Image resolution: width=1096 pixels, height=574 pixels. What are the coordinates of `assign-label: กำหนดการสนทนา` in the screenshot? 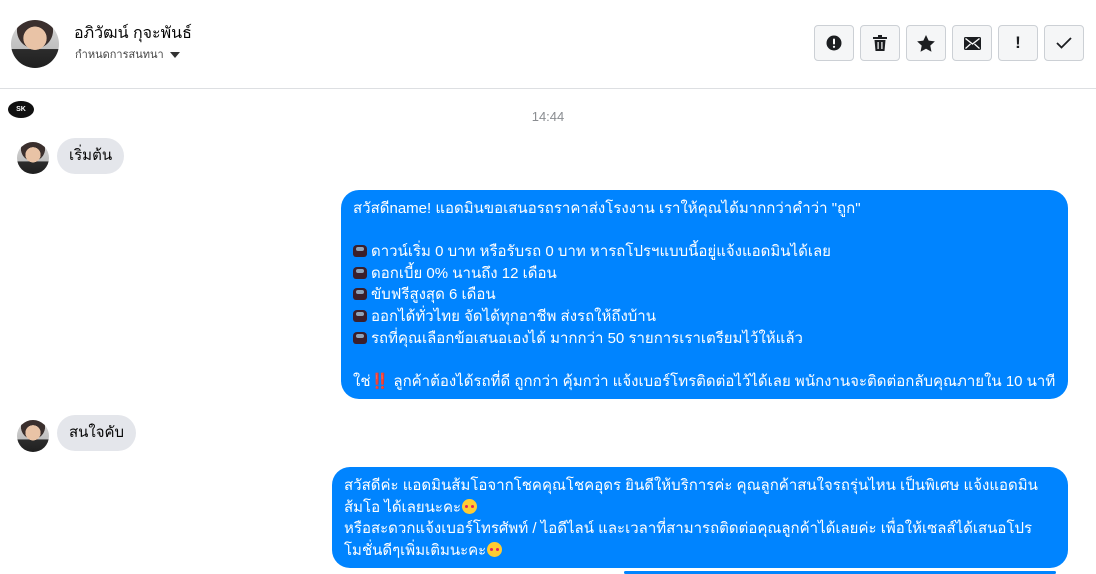 It's located at (119, 55).